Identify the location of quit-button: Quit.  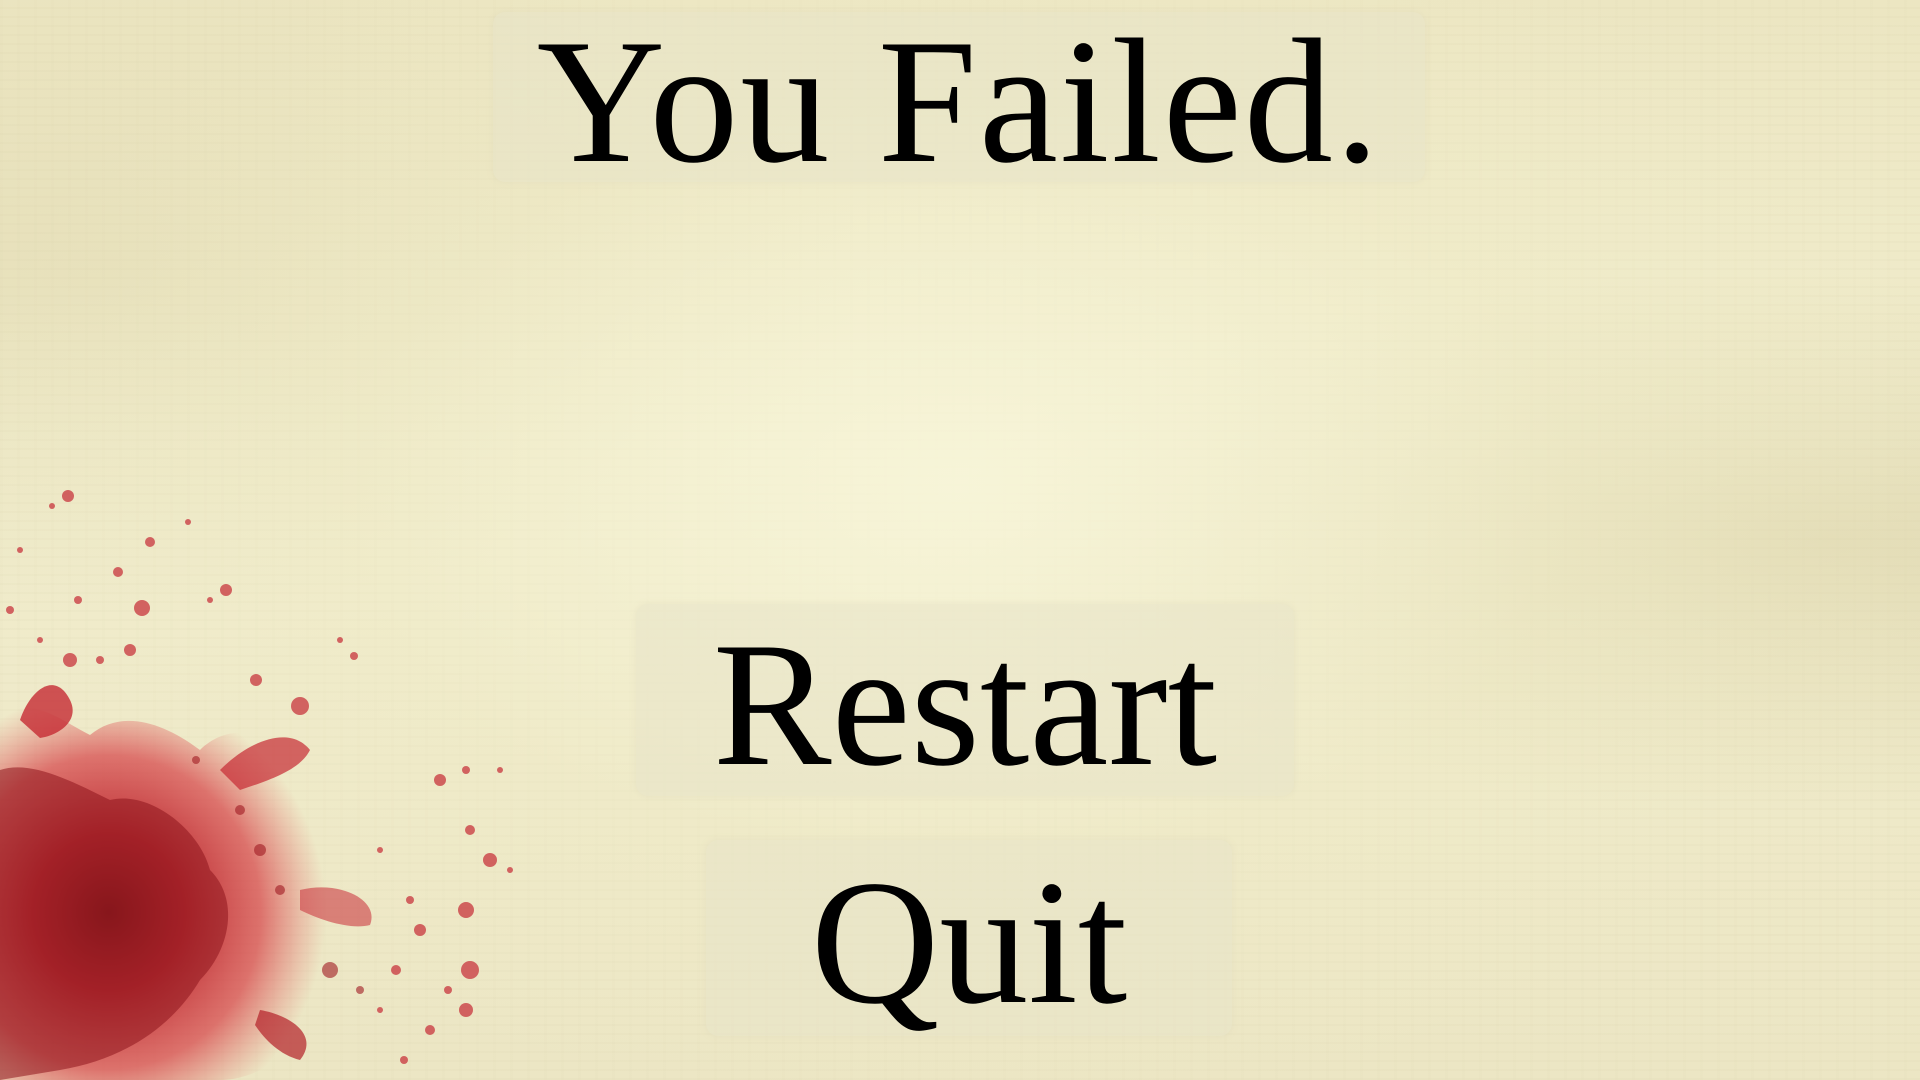
(969, 938).